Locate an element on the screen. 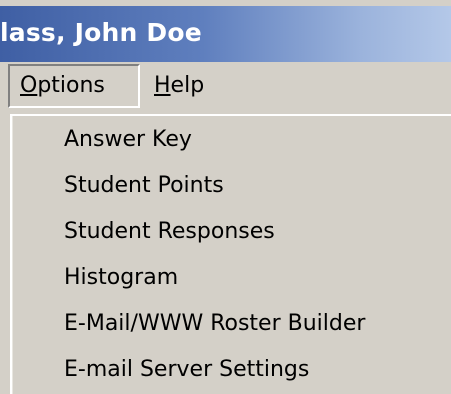 The height and width of the screenshot is (394, 451). menu-item-answer-key: Answer Key is located at coordinates (128, 140).